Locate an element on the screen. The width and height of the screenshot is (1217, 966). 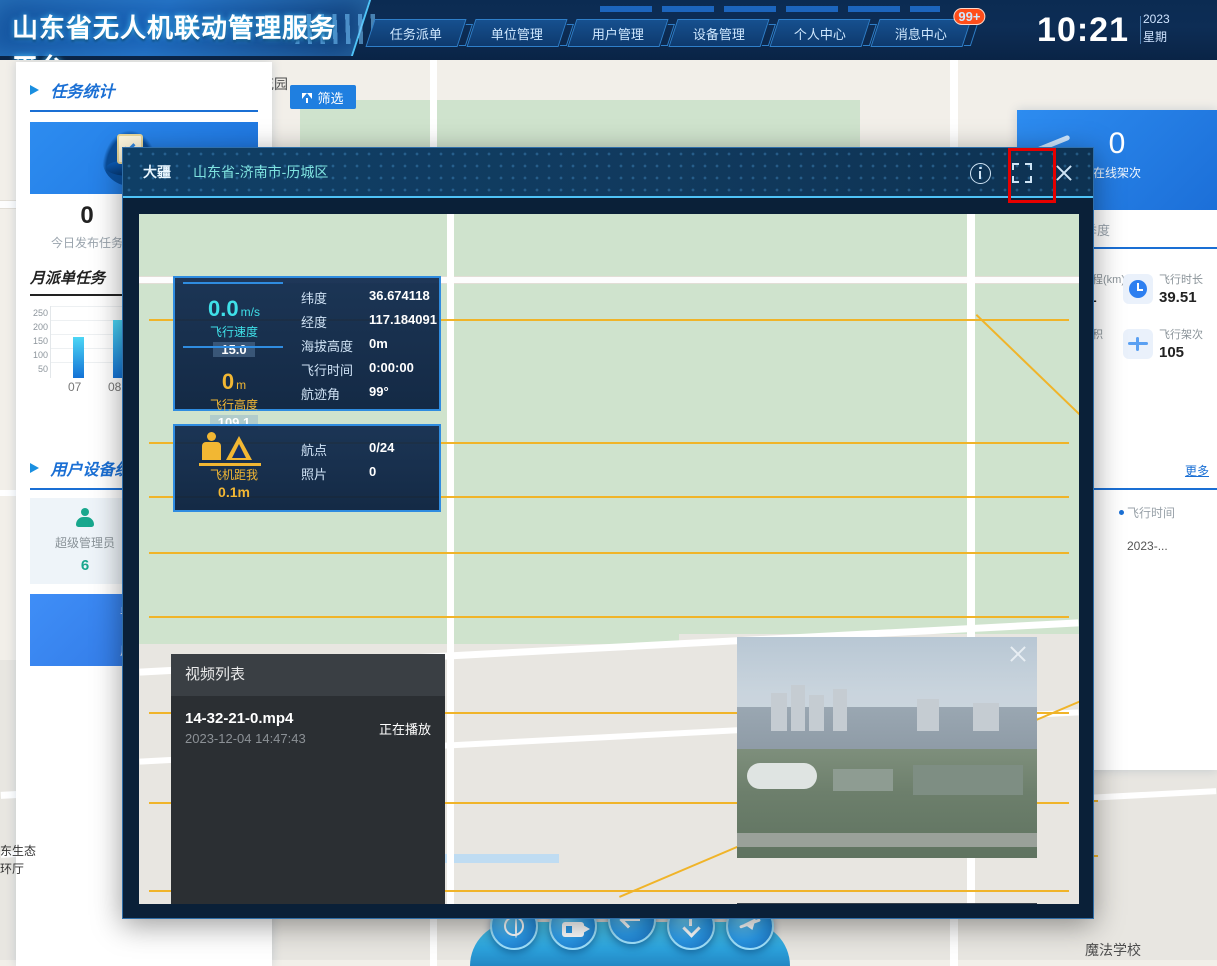
telemetry-secondary-panel: 飞机距我 0.1m 航点 0/24 照片 0 is located at coordinates (307, 468).